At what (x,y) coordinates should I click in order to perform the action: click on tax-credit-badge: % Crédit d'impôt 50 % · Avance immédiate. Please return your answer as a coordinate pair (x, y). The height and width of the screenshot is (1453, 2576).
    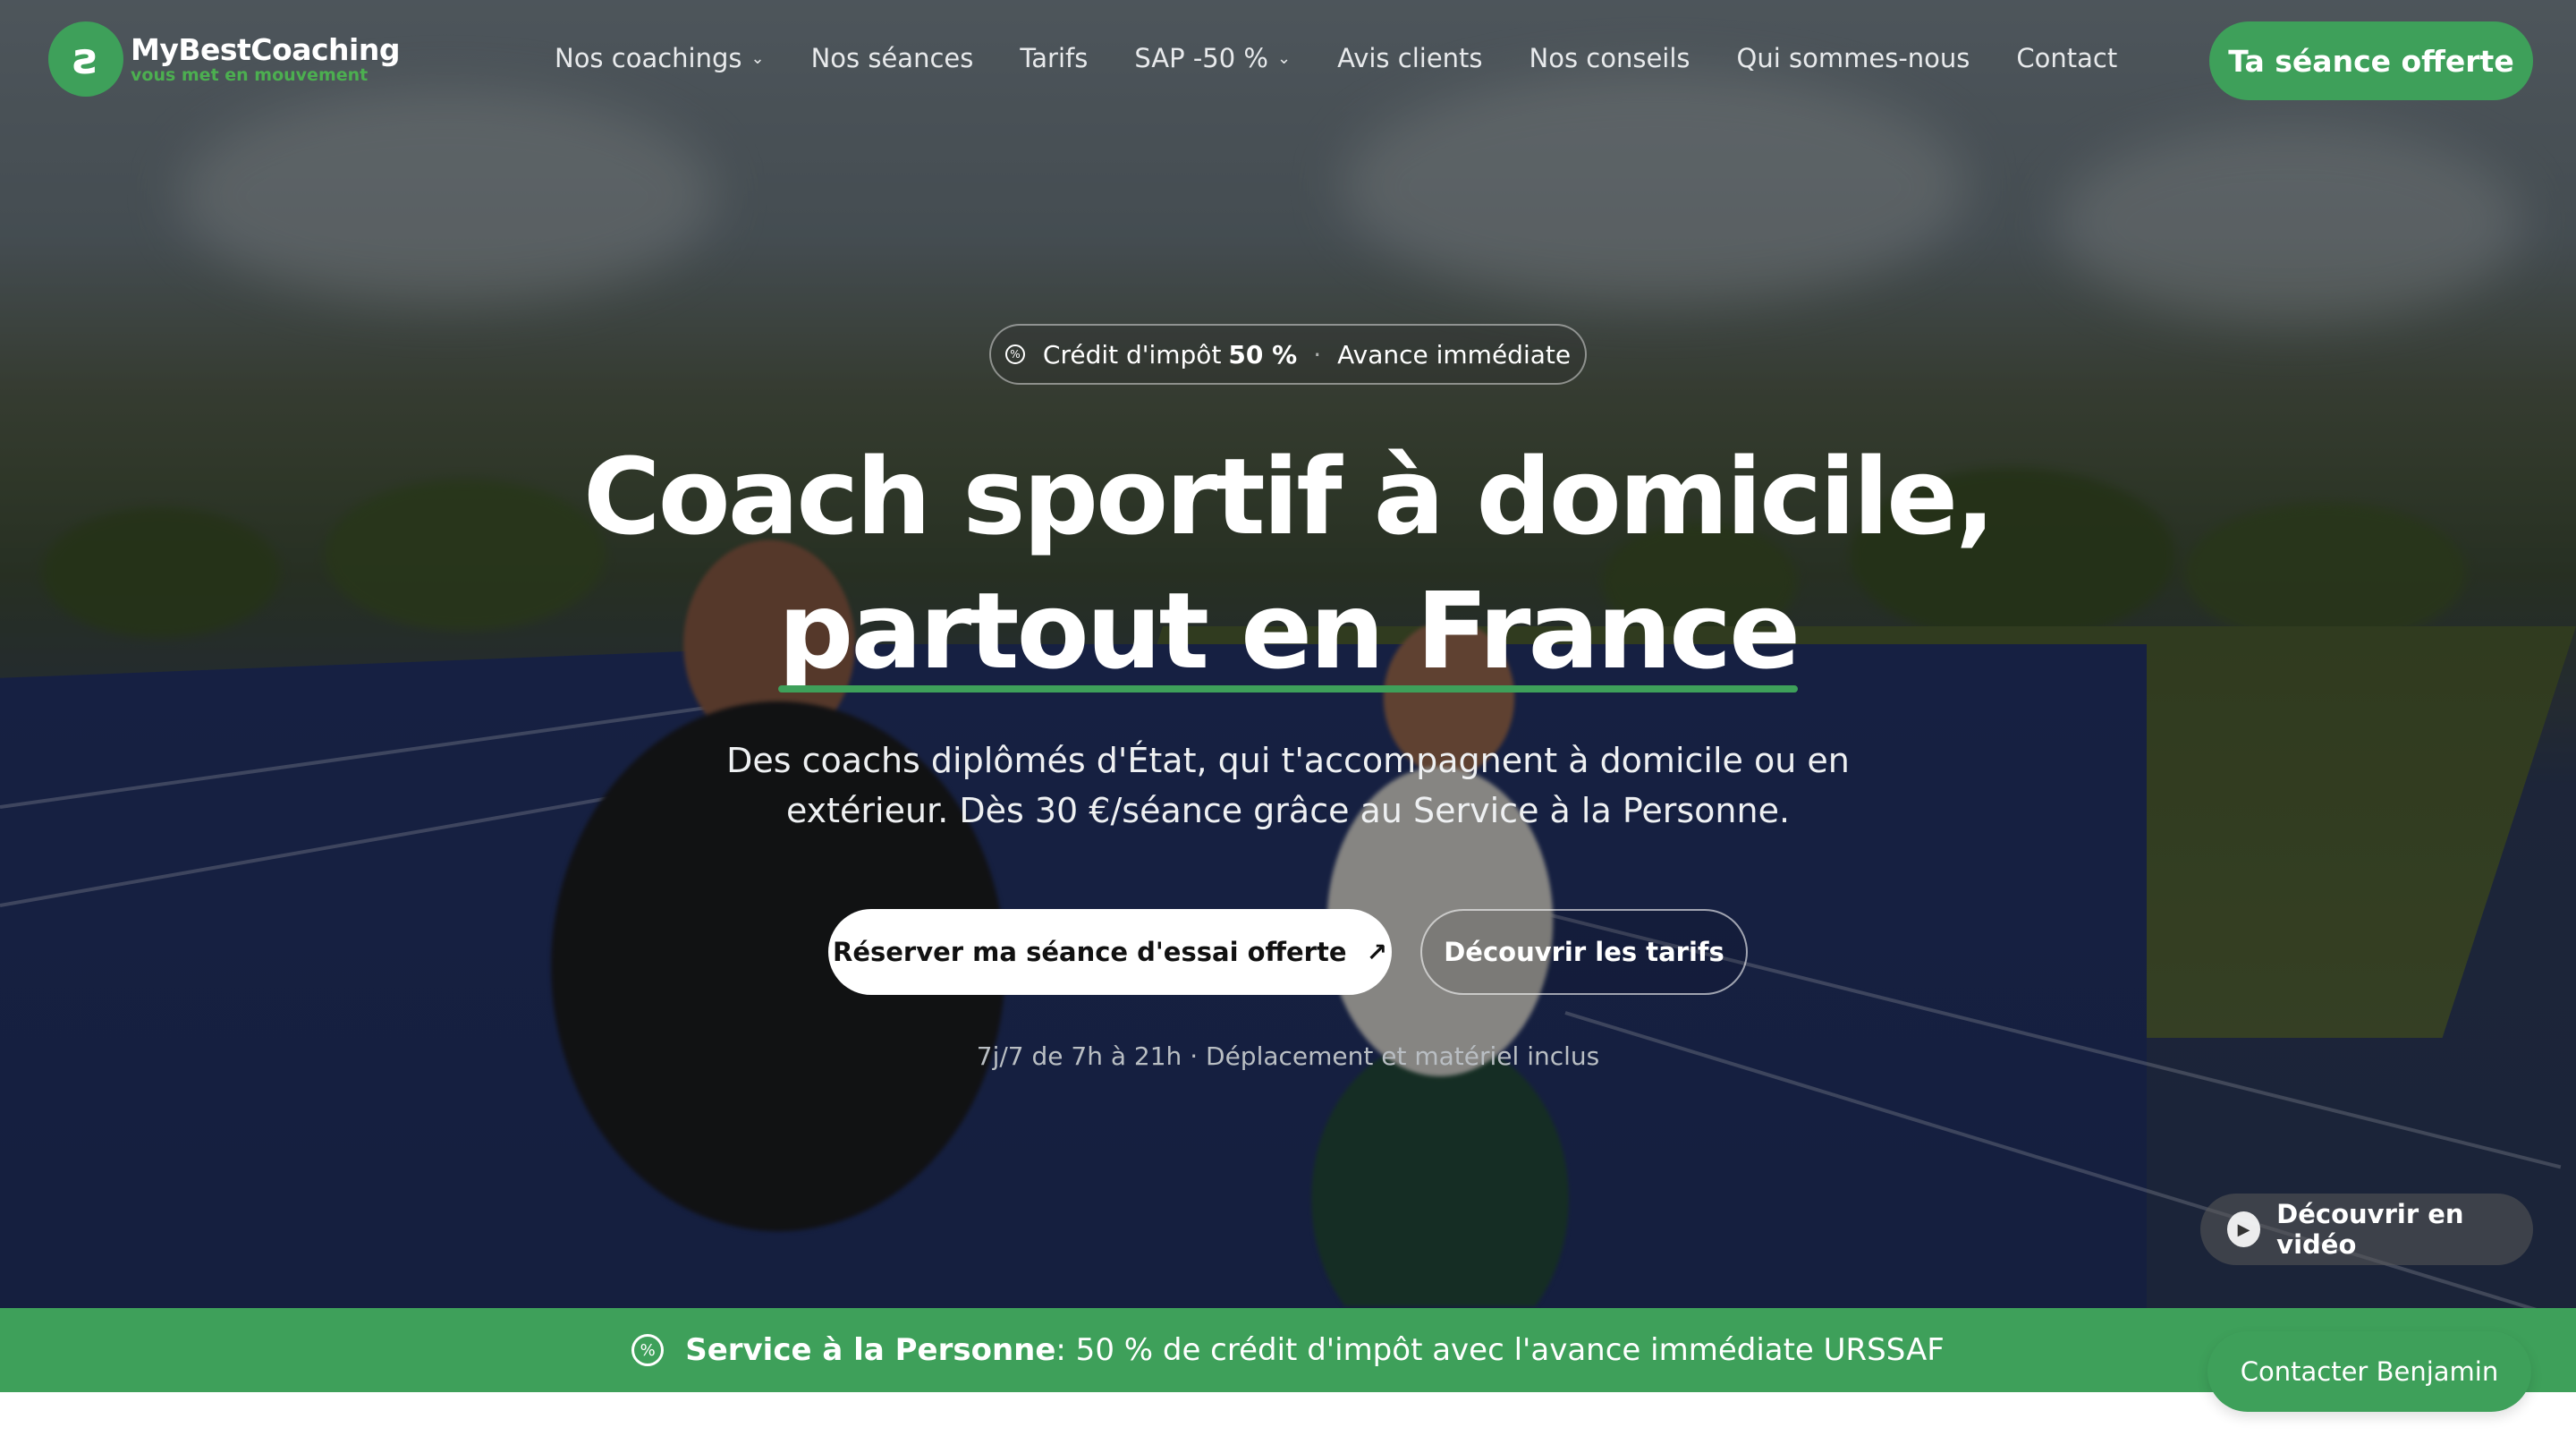
    Looking at the image, I should click on (1288, 354).